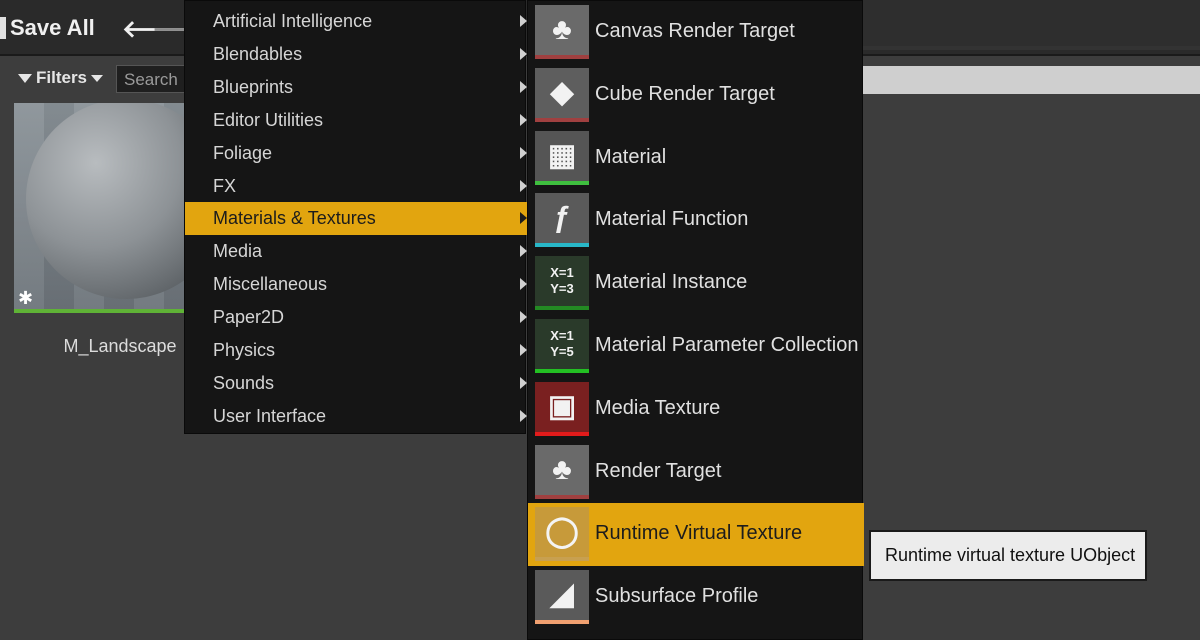 The height and width of the screenshot is (640, 1200). Describe the element at coordinates (356, 383) in the screenshot. I see `category-menu-item: Sounds` at that location.